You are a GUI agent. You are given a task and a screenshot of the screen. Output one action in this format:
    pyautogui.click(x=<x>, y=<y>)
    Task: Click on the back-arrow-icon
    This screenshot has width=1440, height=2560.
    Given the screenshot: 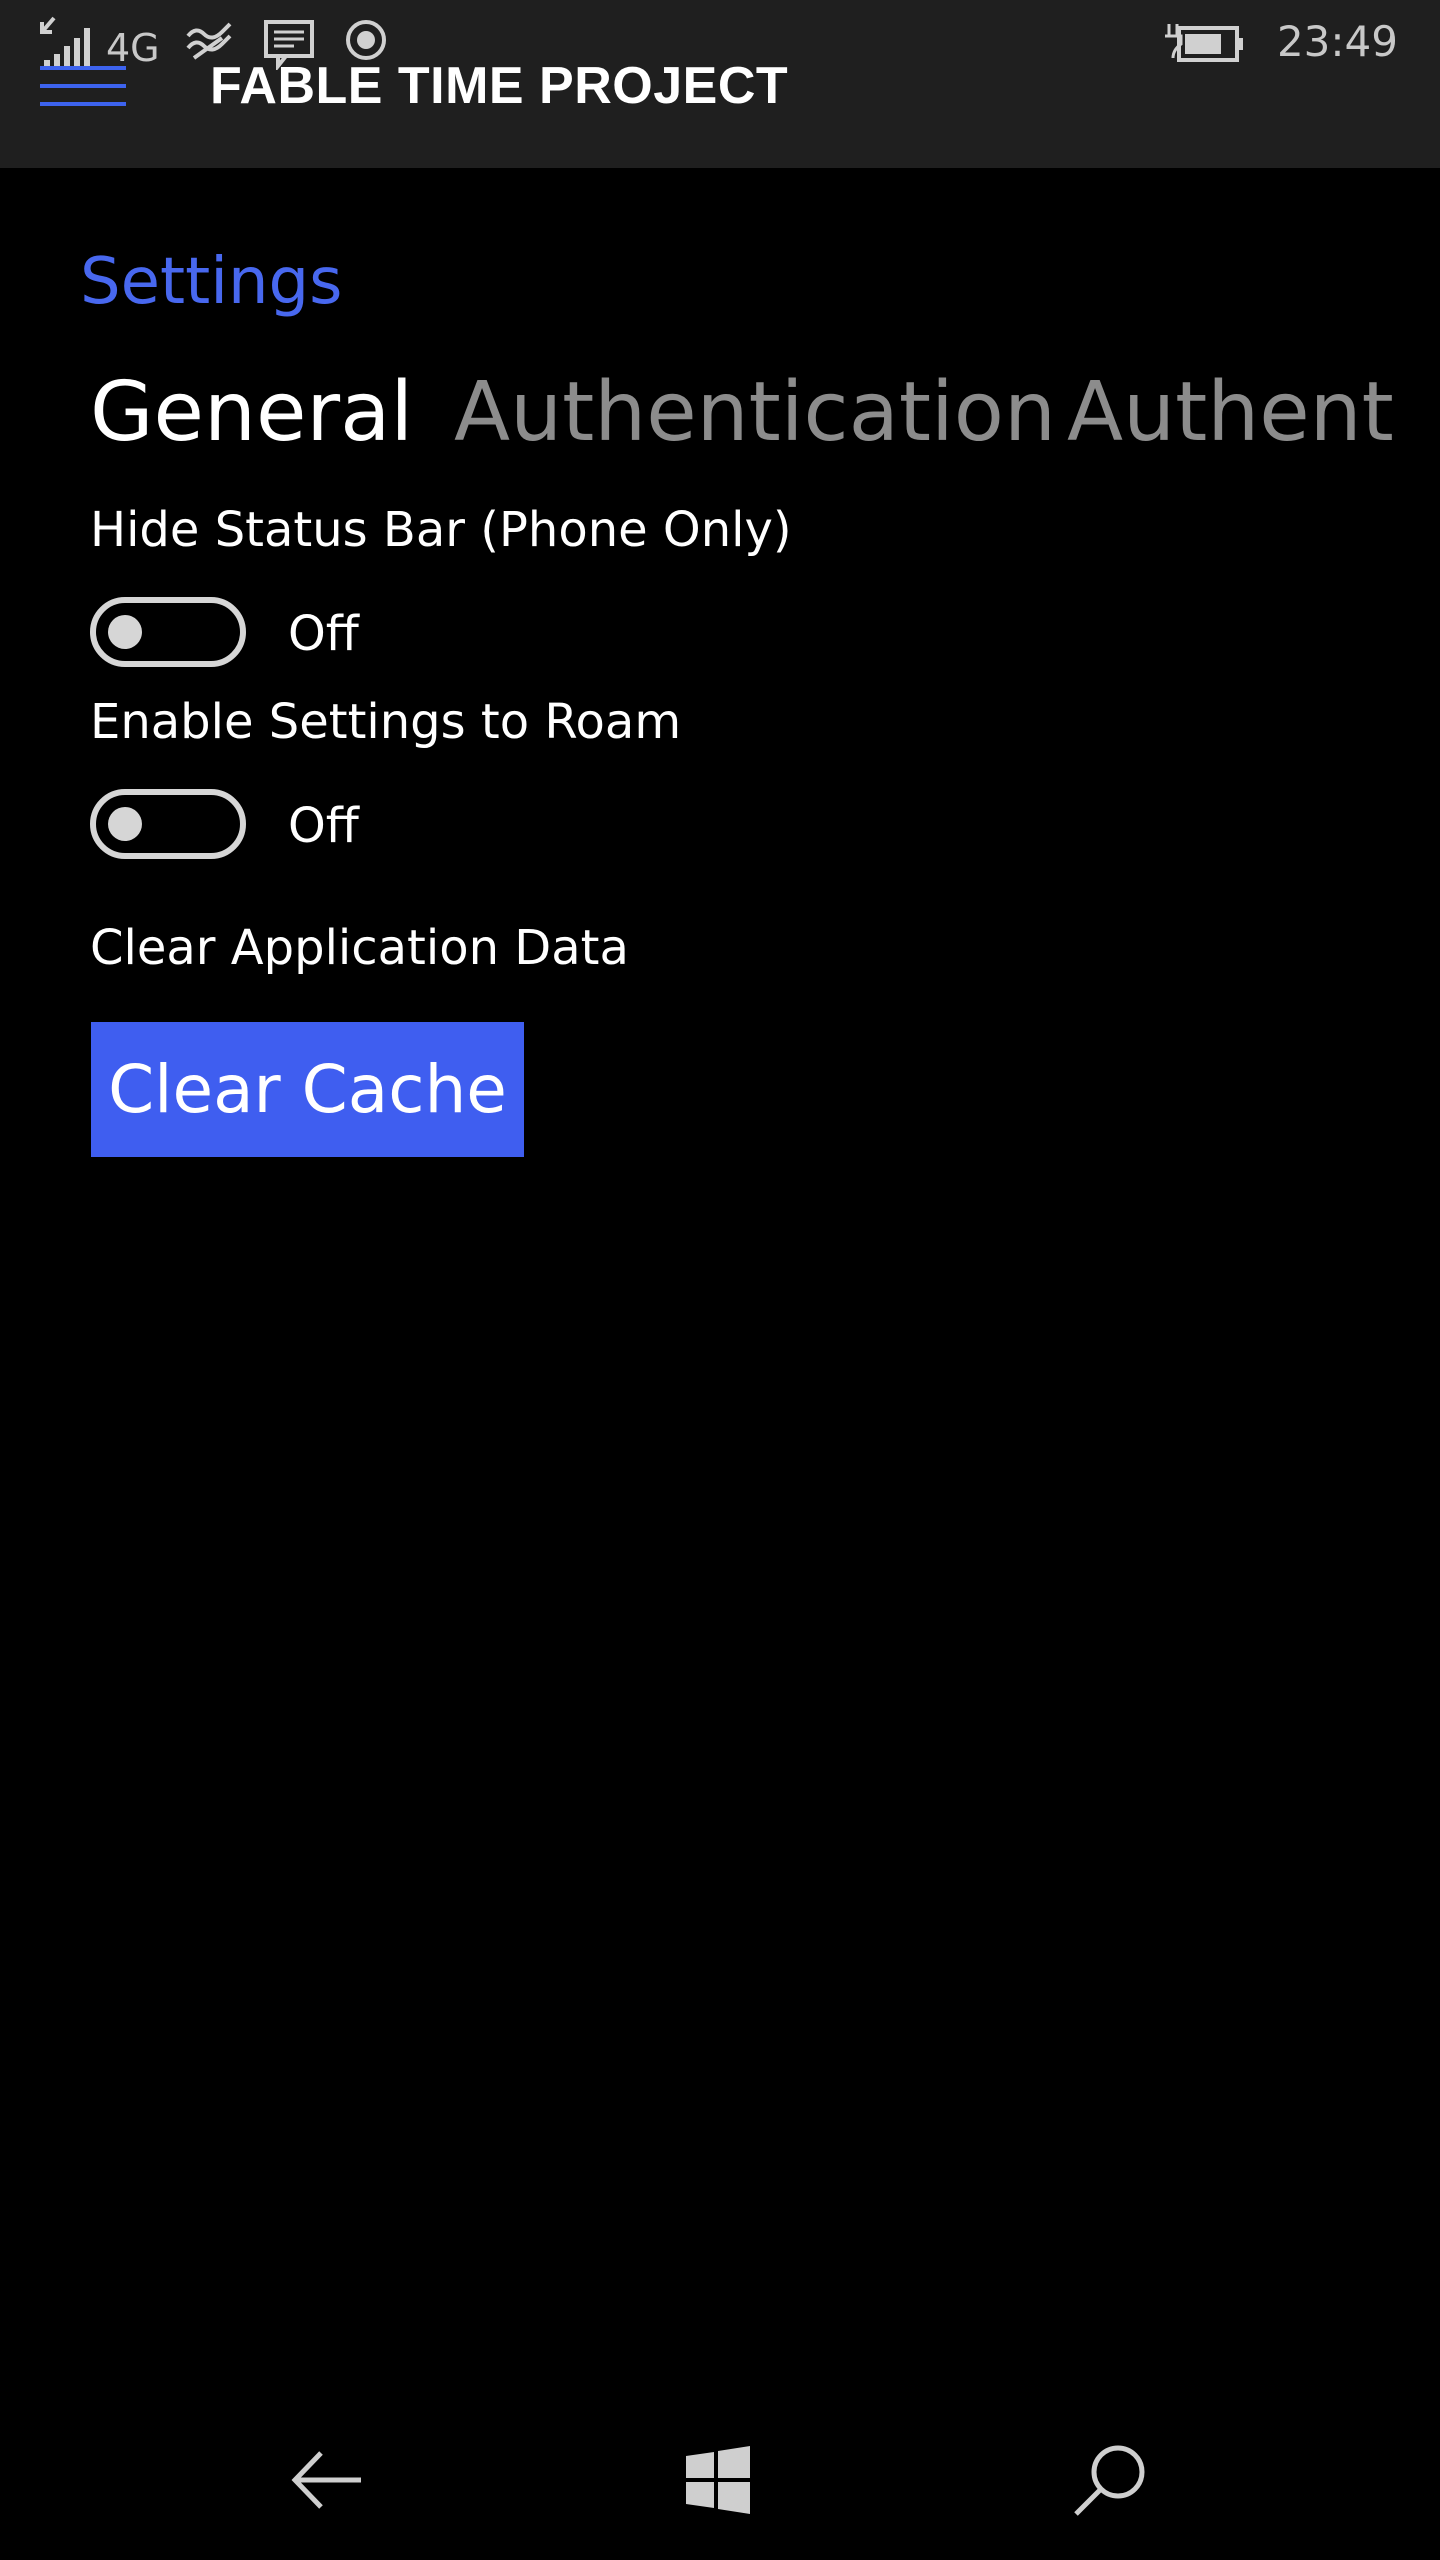 What is the action you would take?
    pyautogui.click(x=326, y=2480)
    